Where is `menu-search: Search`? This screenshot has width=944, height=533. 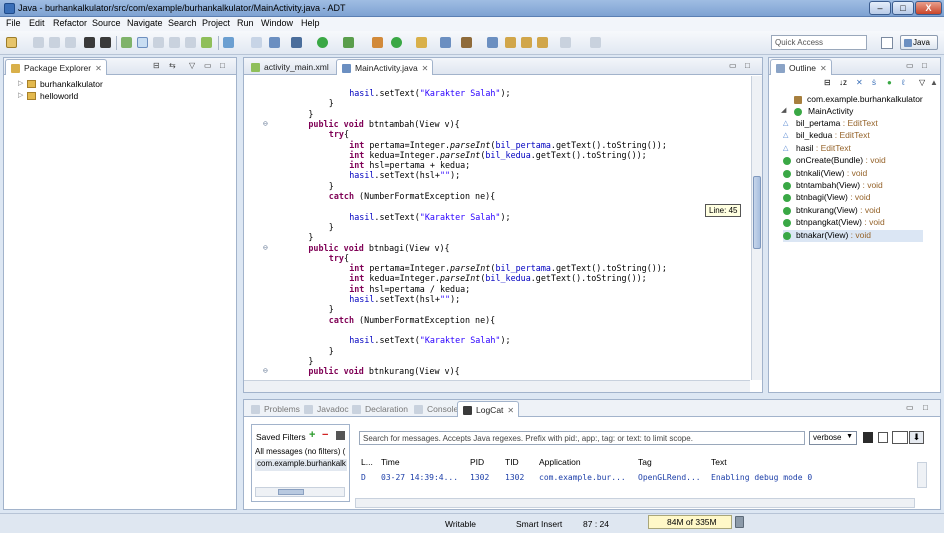 menu-search: Search is located at coordinates (182, 23).